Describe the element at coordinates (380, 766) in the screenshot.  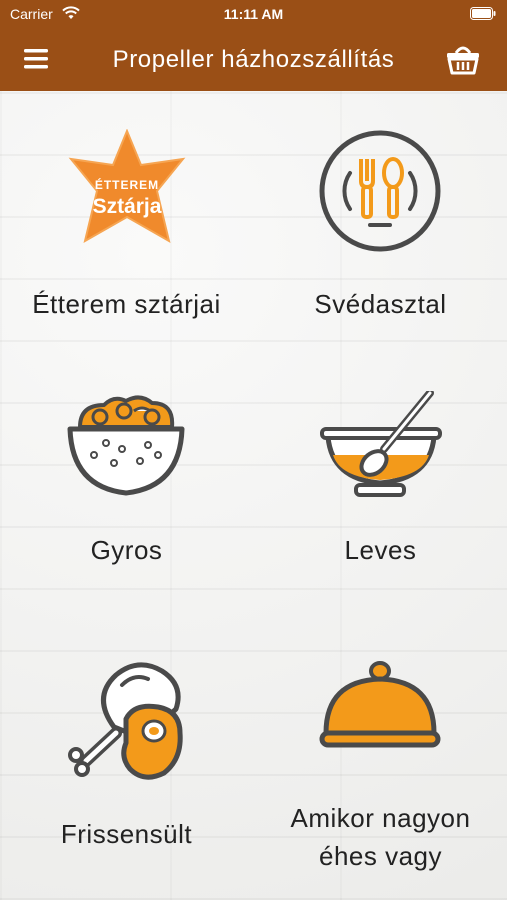
I see `category-tile-amikor-nagyon-ehes-vagy: Amikor nagyon éhes vagy` at that location.